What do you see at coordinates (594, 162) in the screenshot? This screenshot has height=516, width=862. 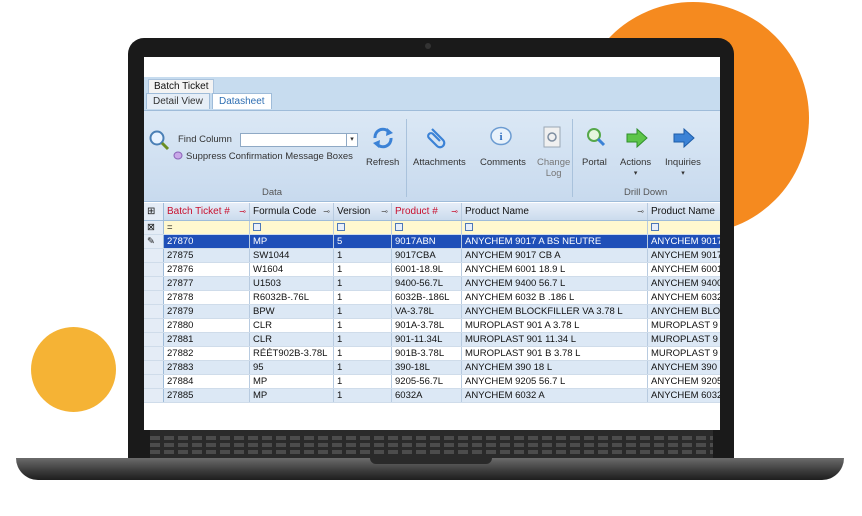 I see `portal-button: Portal` at bounding box center [594, 162].